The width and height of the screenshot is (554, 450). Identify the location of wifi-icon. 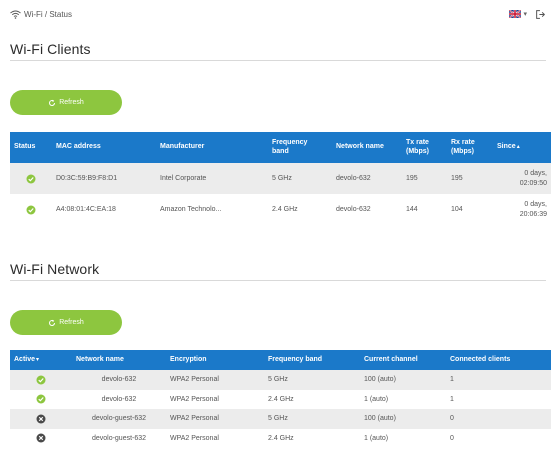
(15, 14).